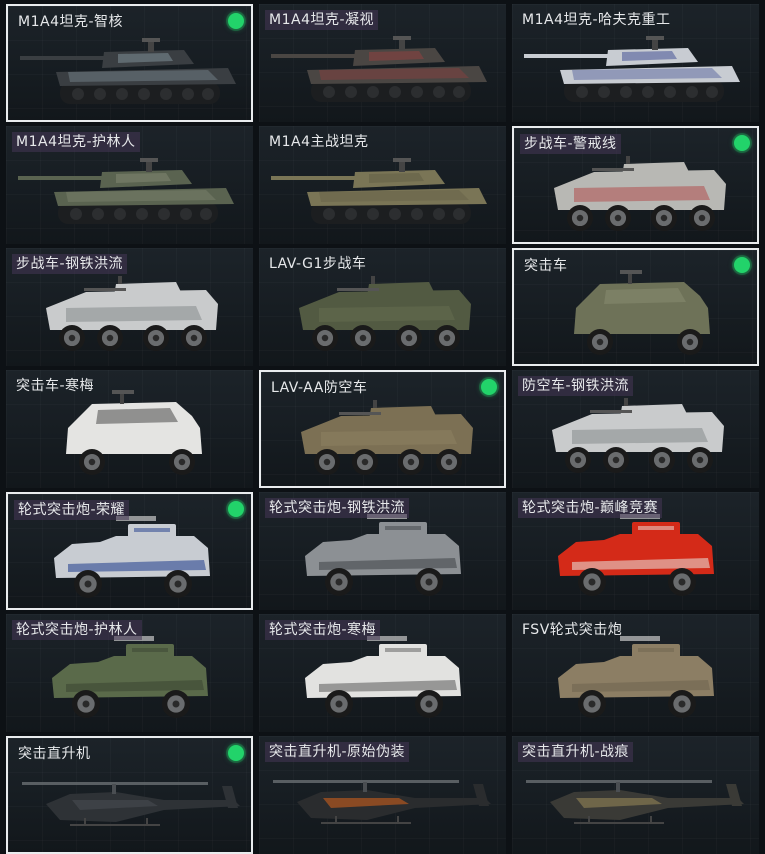 The height and width of the screenshot is (854, 765). I want to click on vehicle-name: 突击车-寒梅, so click(55, 386).